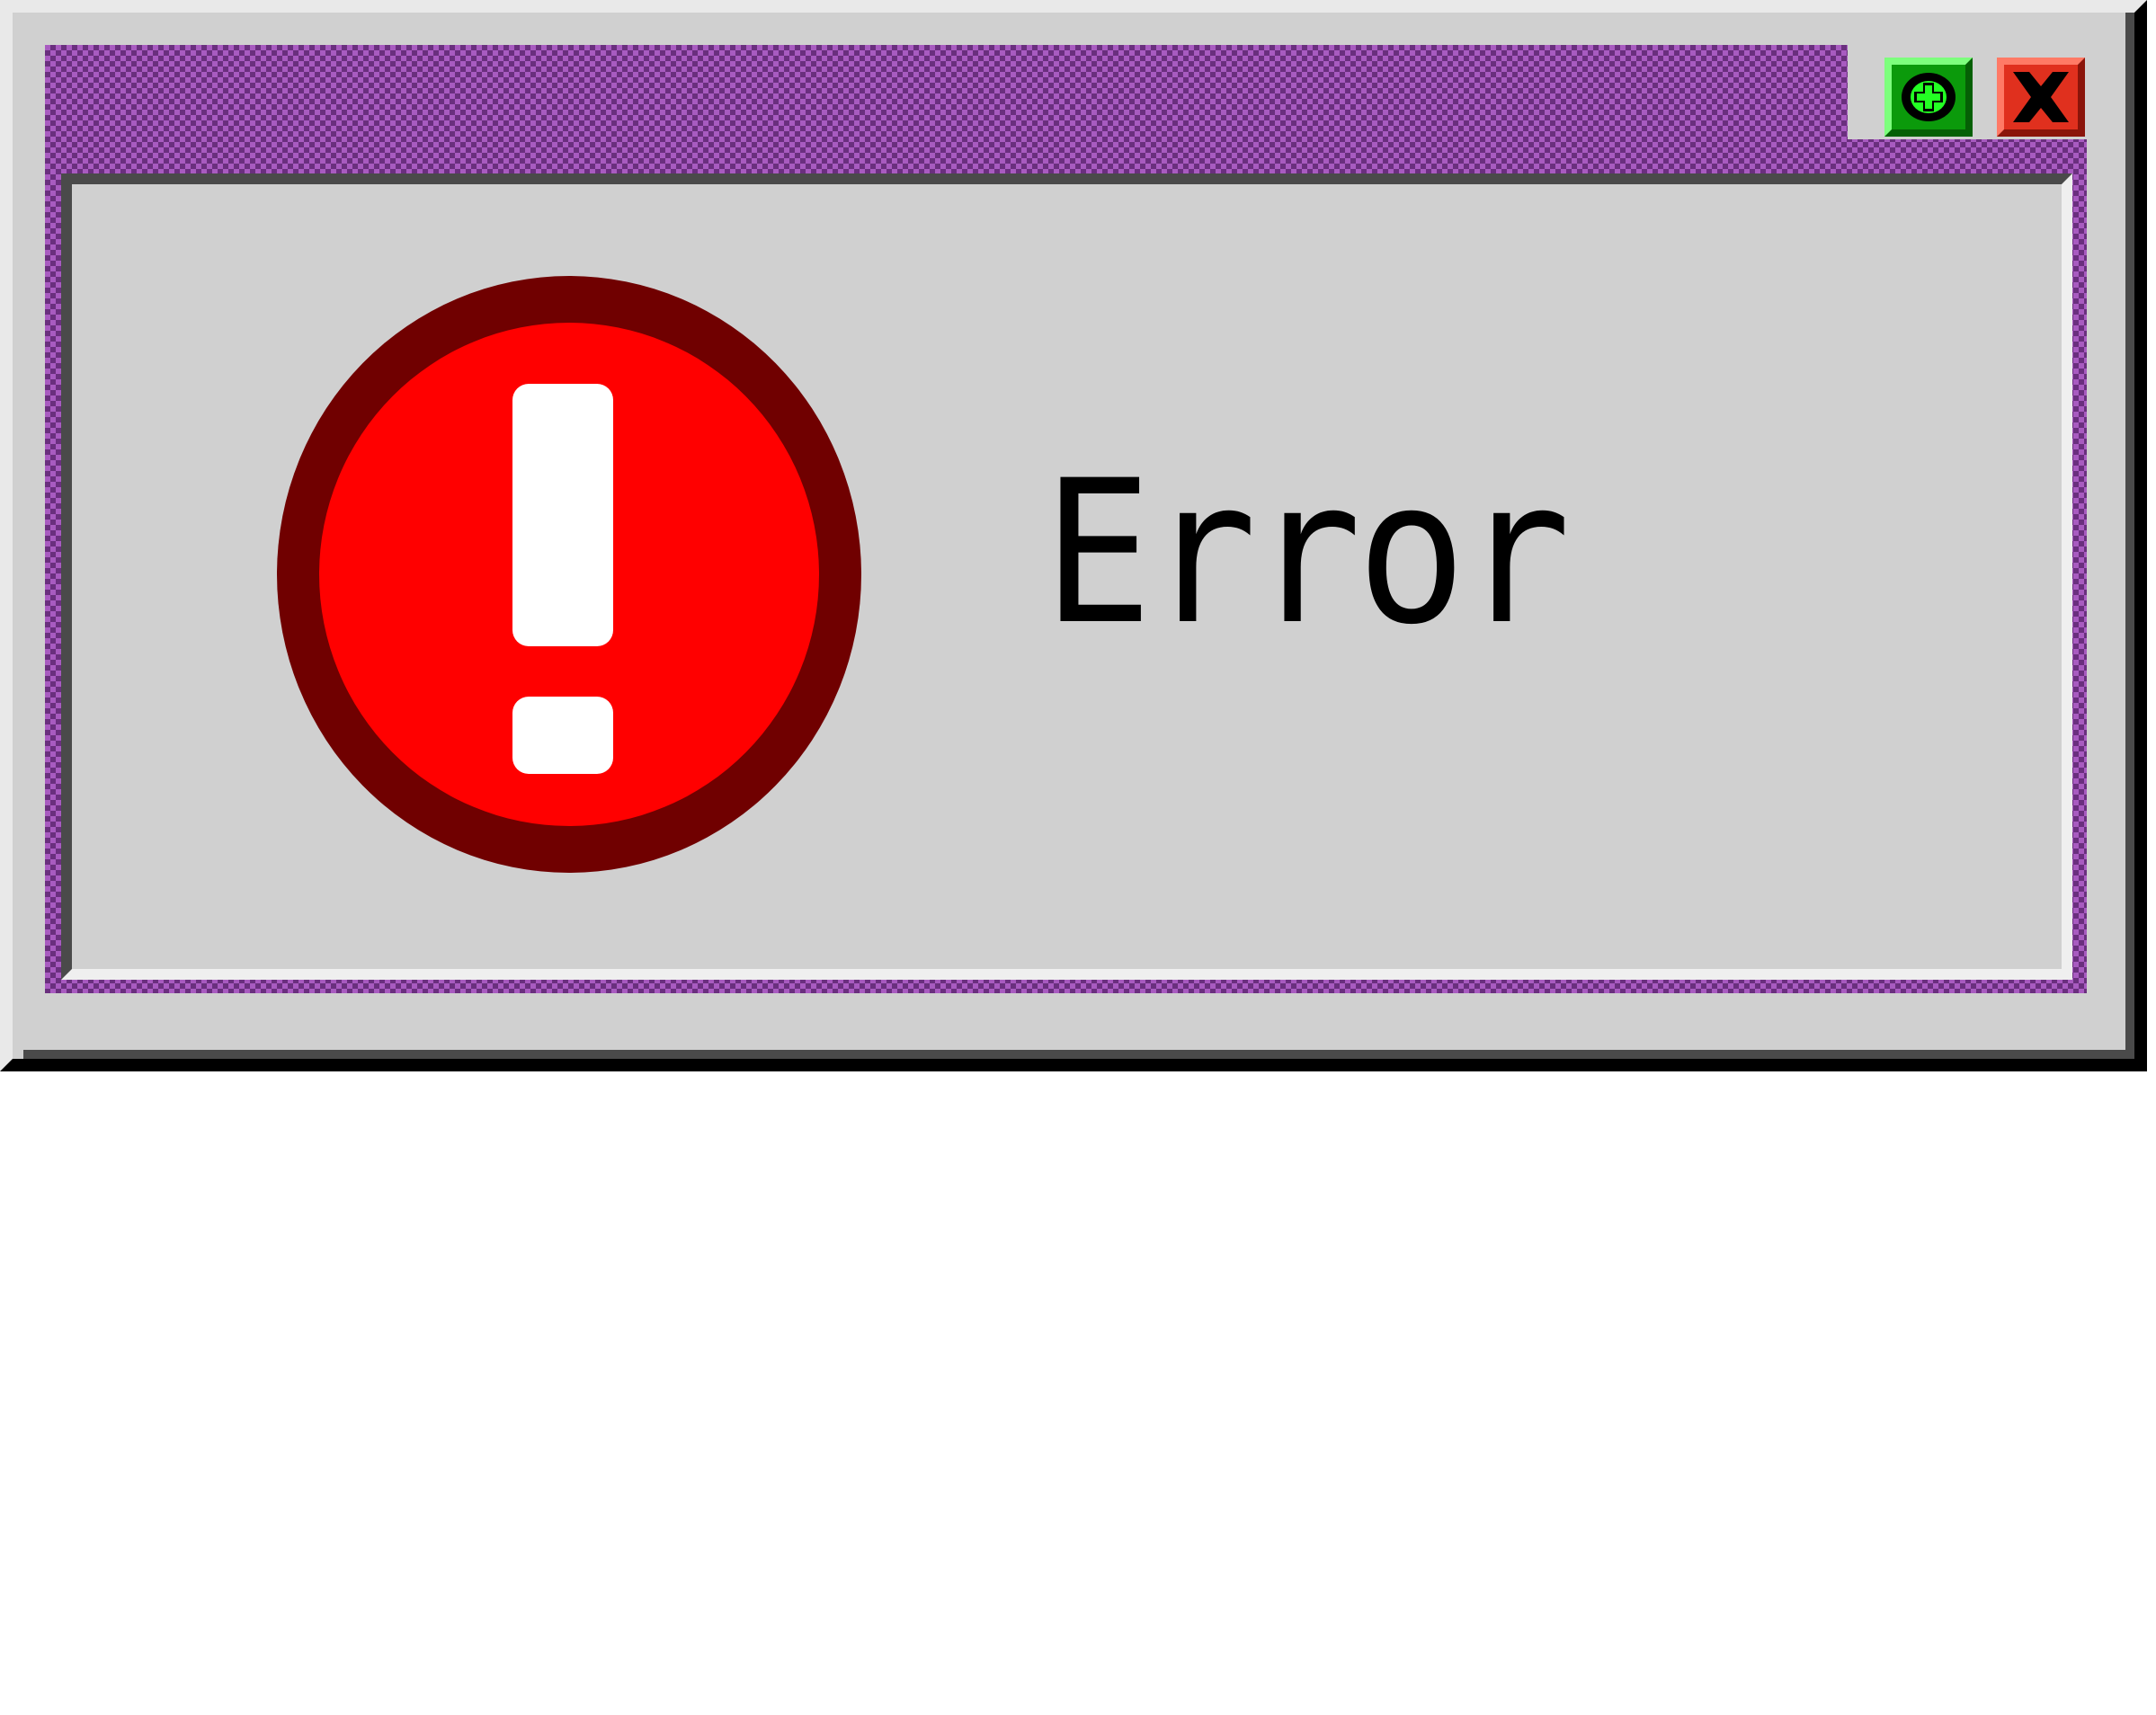 This screenshot has width=2156, height=1715. I want to click on close-x-icon, so click(2041, 97).